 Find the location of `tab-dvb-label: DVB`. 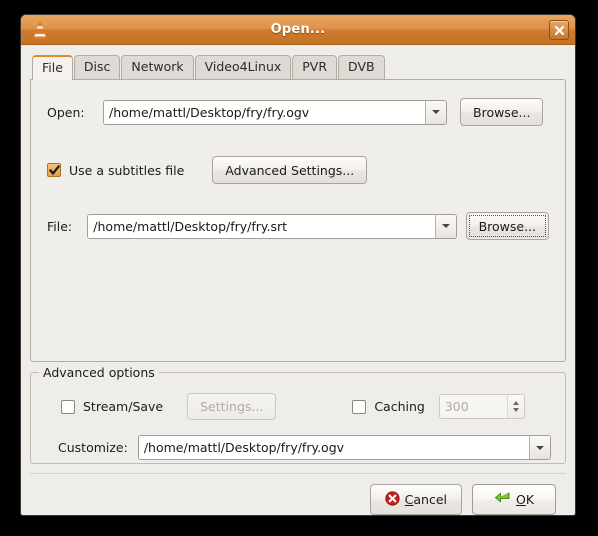

tab-dvb-label: DVB is located at coordinates (361, 66).